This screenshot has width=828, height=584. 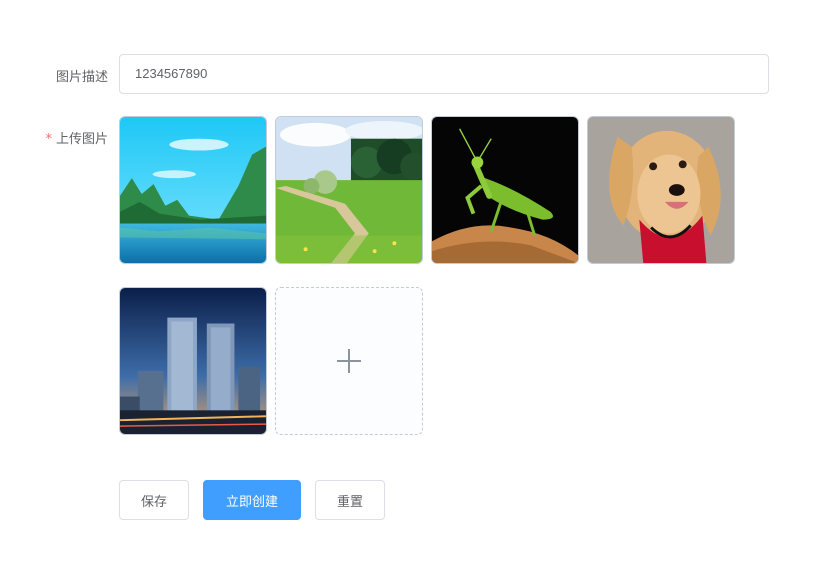 I want to click on reset-button: 重置, so click(x=350, y=500).